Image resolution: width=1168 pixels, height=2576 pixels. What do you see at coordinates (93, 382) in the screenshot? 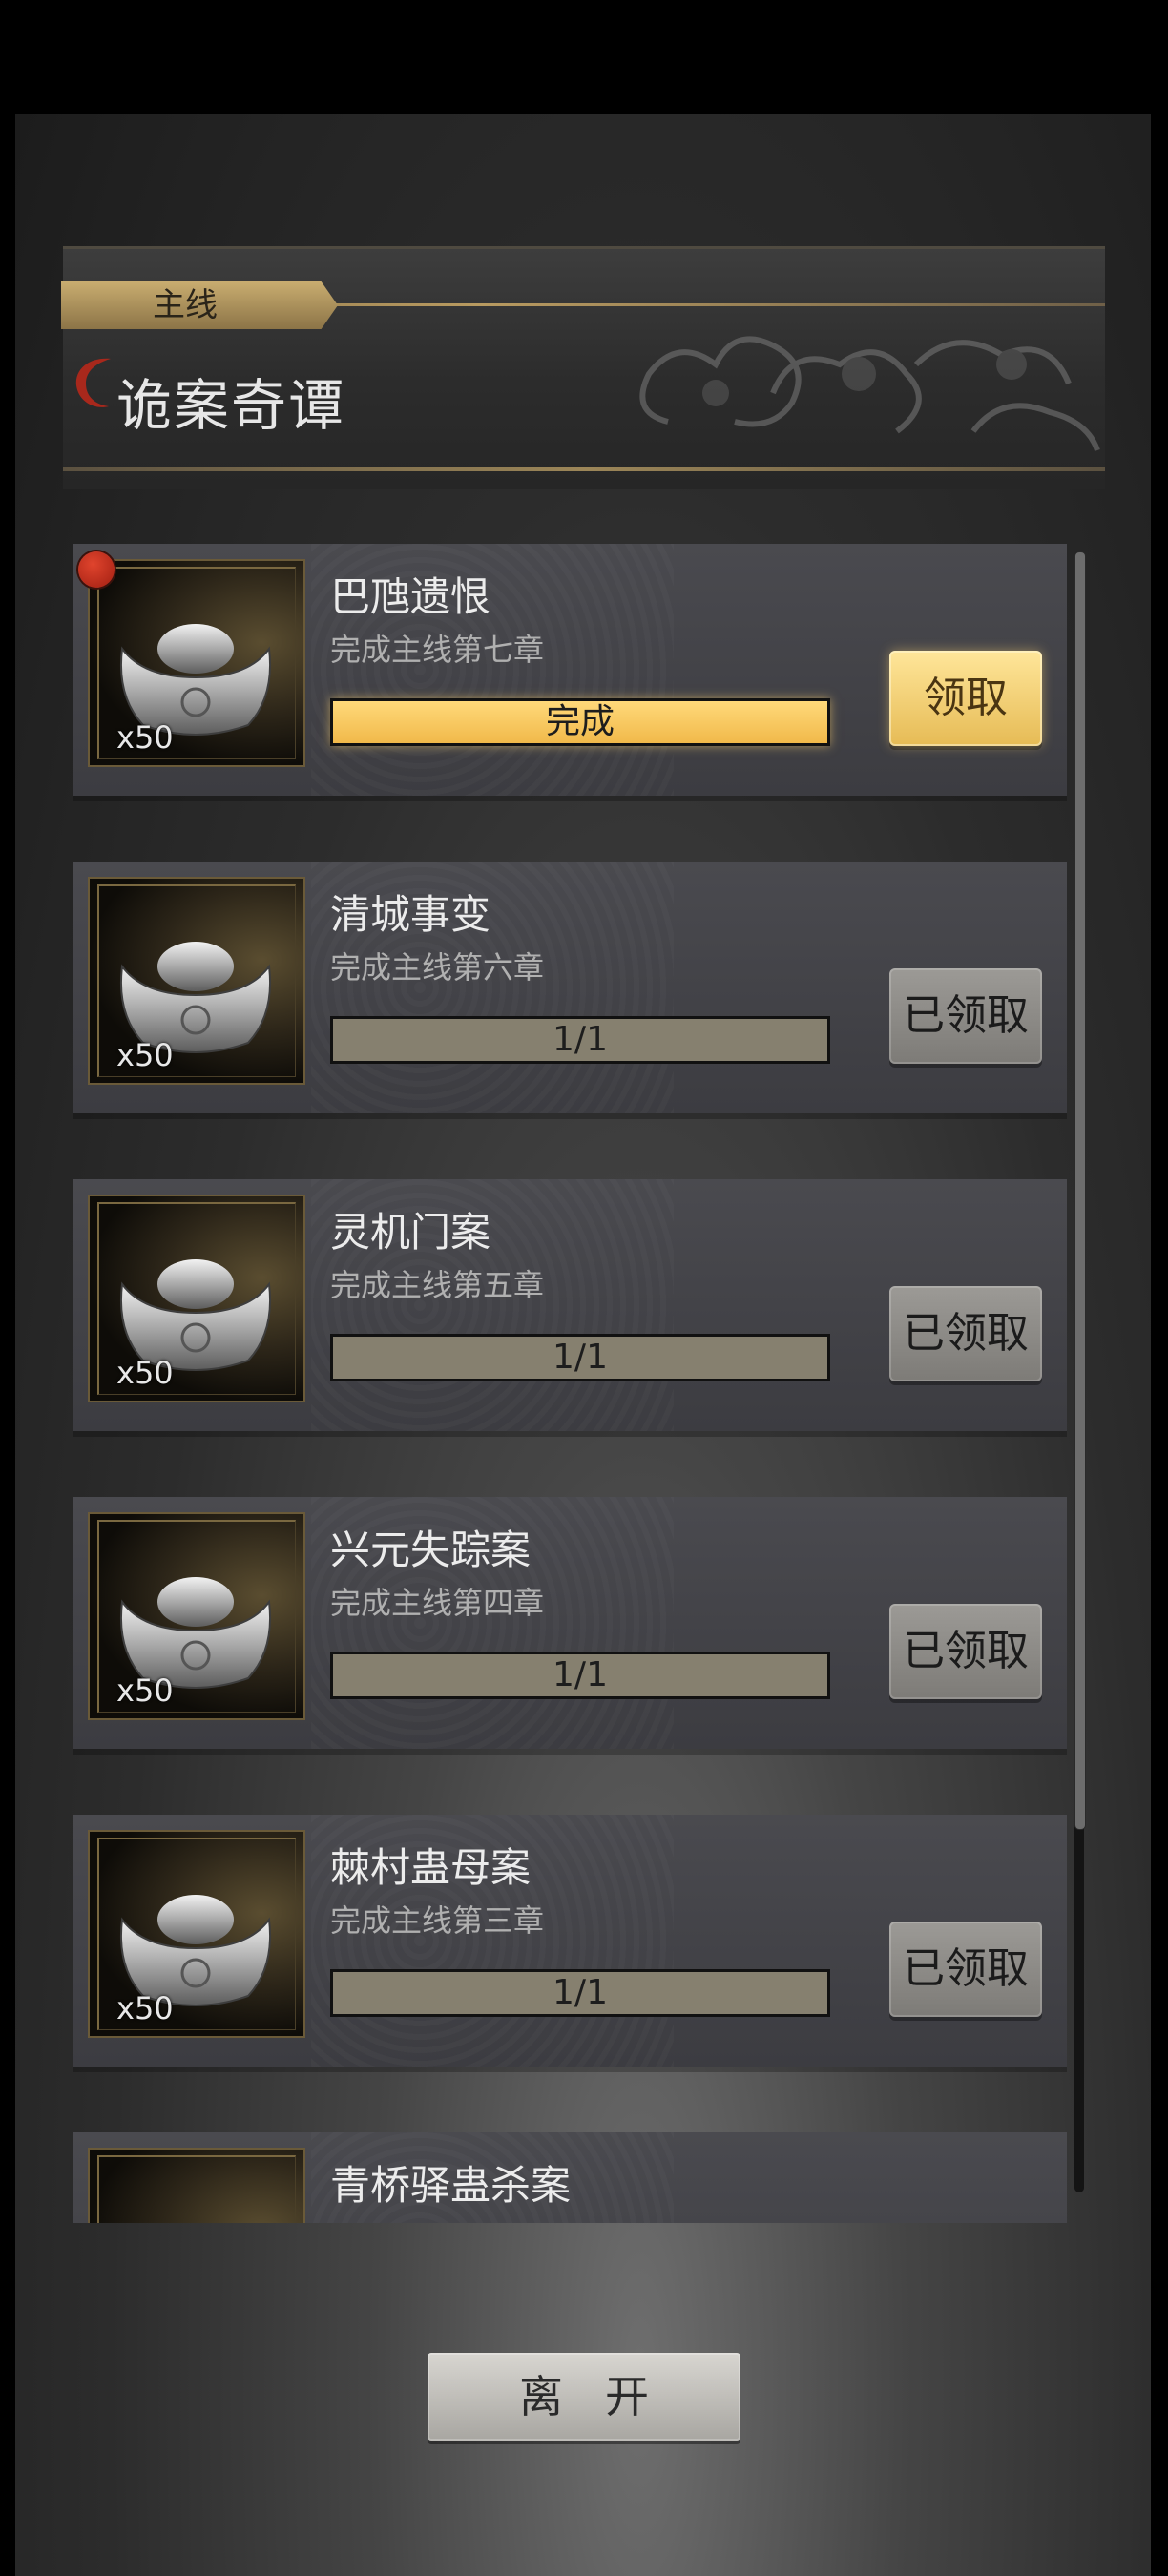
I see `title-emblem-icon` at bounding box center [93, 382].